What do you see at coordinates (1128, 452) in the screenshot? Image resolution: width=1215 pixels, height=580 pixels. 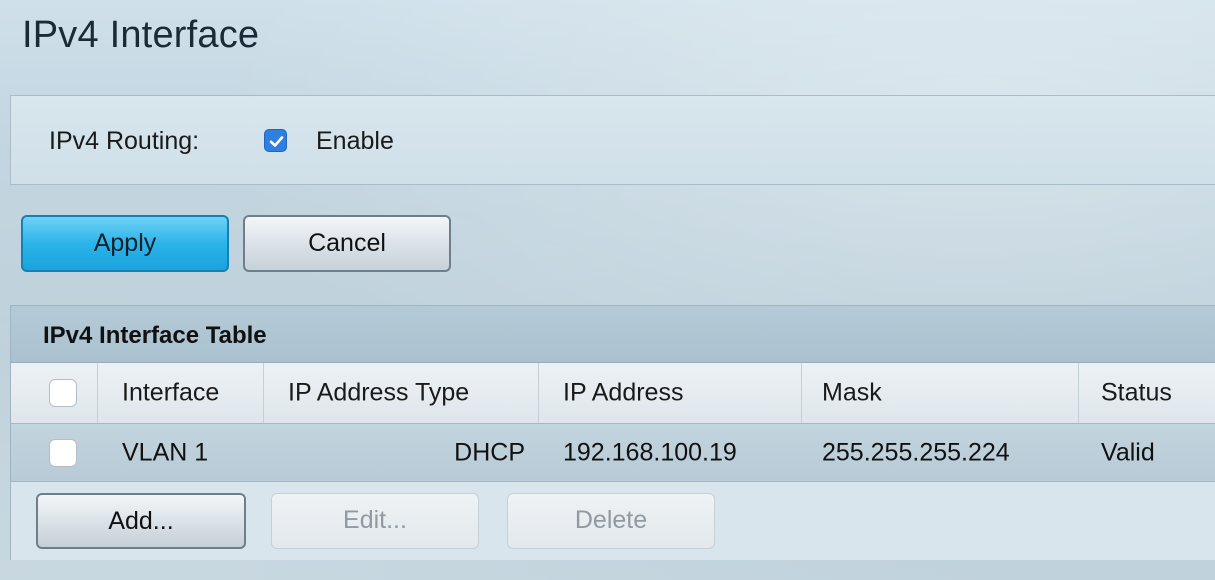 I see `cell-status-text: Valid` at bounding box center [1128, 452].